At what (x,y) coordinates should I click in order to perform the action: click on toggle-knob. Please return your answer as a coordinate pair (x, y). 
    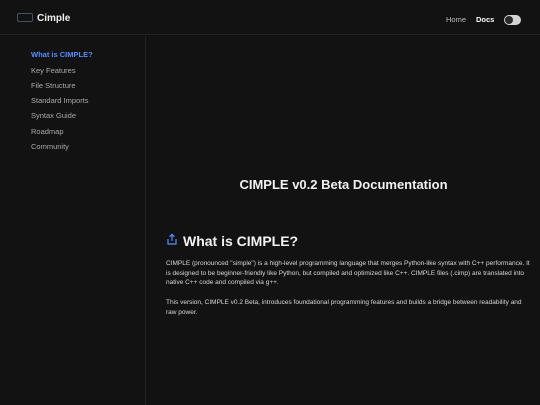
    Looking at the image, I should click on (509, 20).